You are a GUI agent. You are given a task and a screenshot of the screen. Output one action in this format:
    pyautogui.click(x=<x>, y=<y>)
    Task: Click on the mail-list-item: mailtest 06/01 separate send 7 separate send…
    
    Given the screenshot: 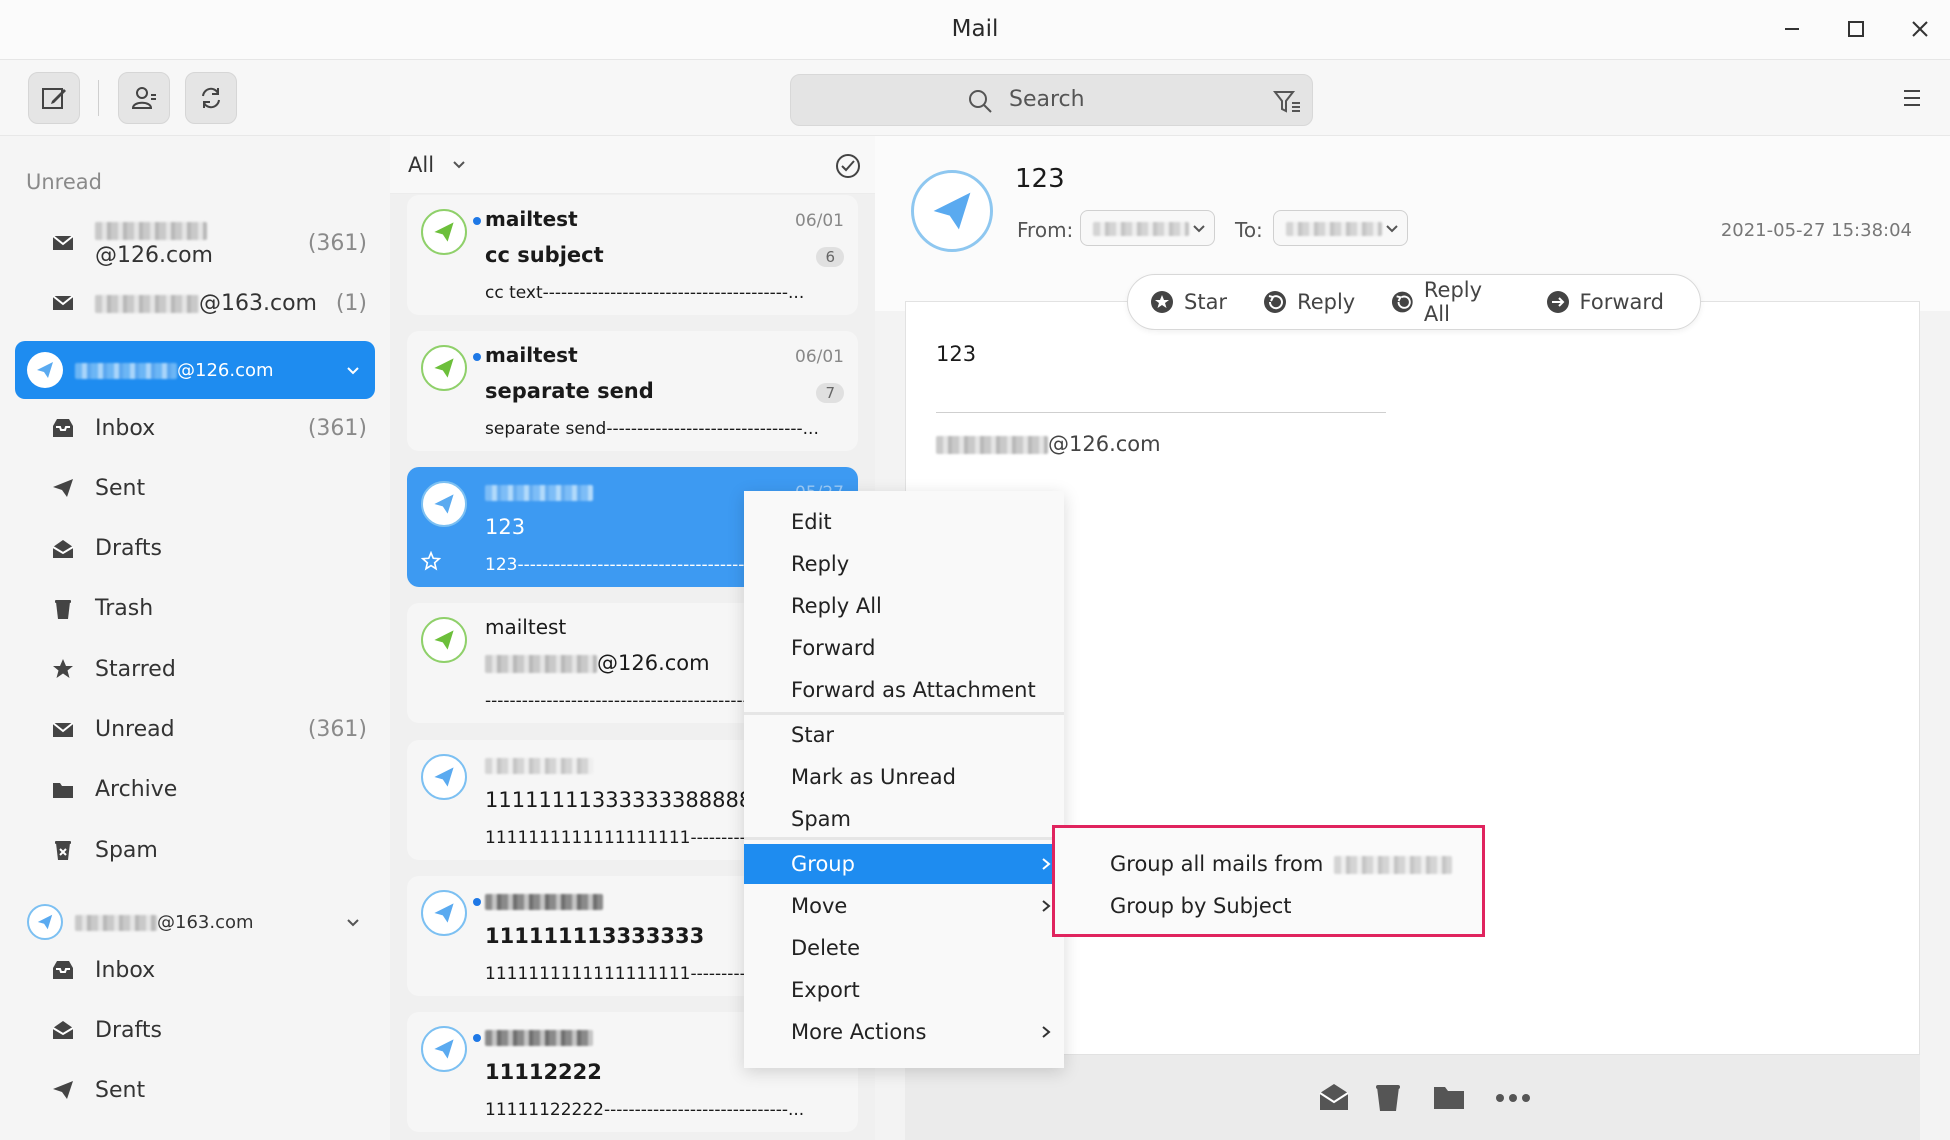 What is the action you would take?
    pyautogui.click(x=632, y=391)
    